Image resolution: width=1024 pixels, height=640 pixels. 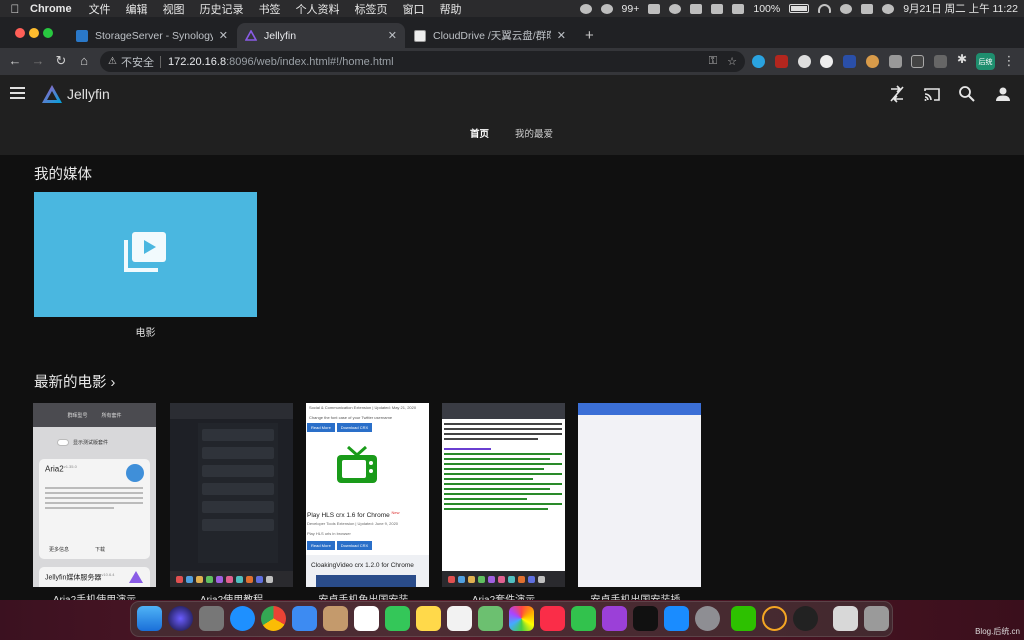 What do you see at coordinates (967, 94) in the screenshot?
I see `search-icon` at bounding box center [967, 94].